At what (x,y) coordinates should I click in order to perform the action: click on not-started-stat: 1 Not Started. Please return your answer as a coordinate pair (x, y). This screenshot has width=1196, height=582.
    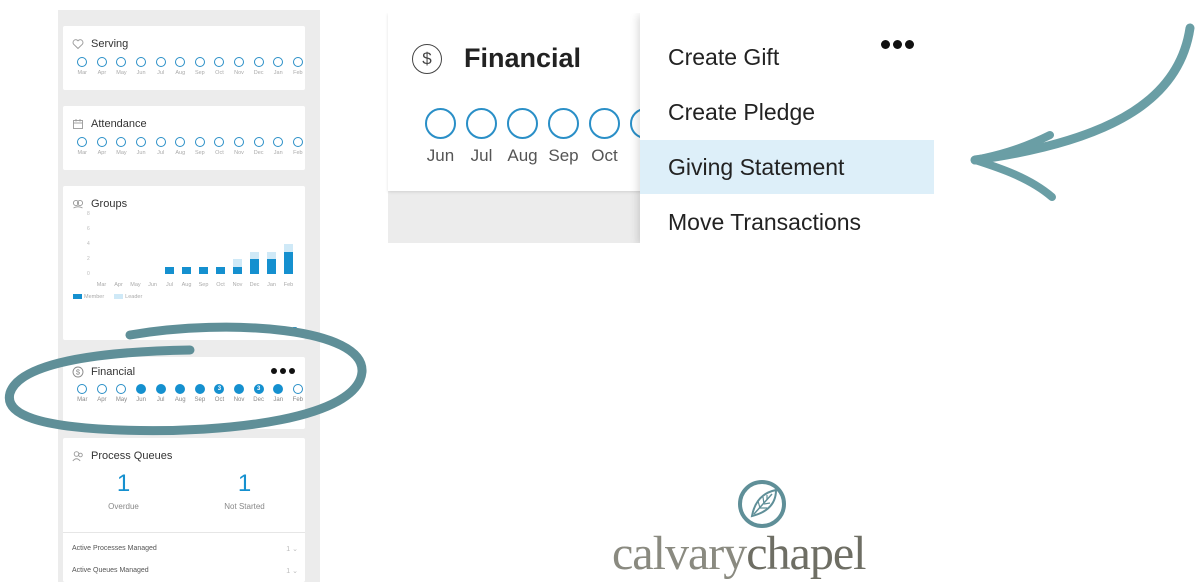
    Looking at the image, I should click on (244, 492).